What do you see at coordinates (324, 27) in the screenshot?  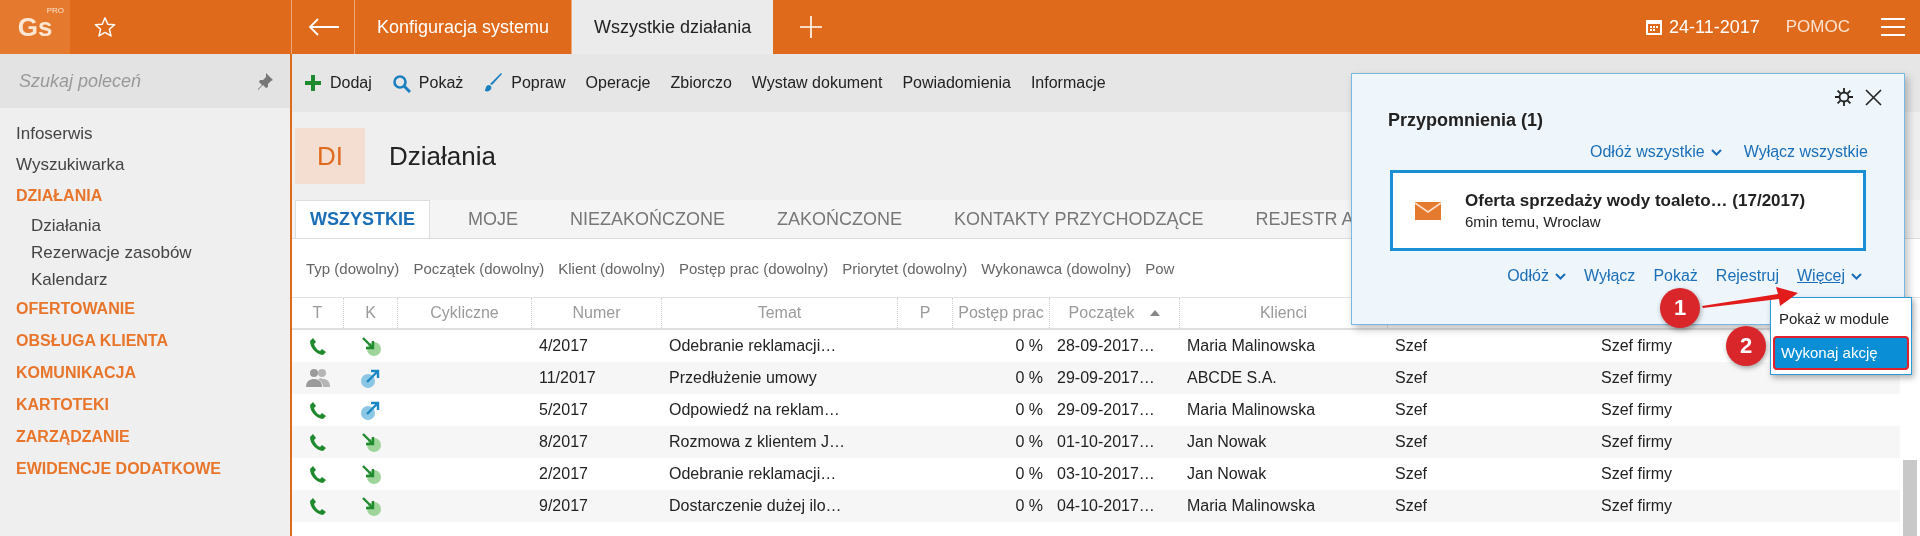 I see `back-arrow-icon` at bounding box center [324, 27].